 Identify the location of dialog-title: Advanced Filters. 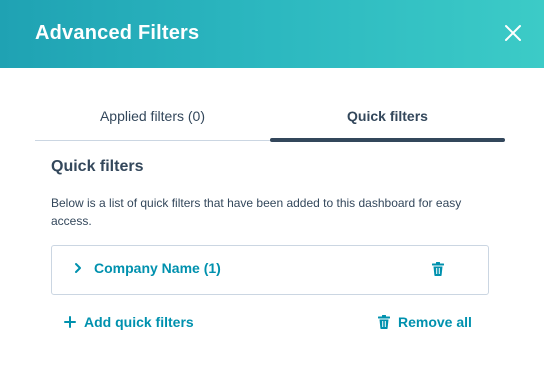
(117, 33).